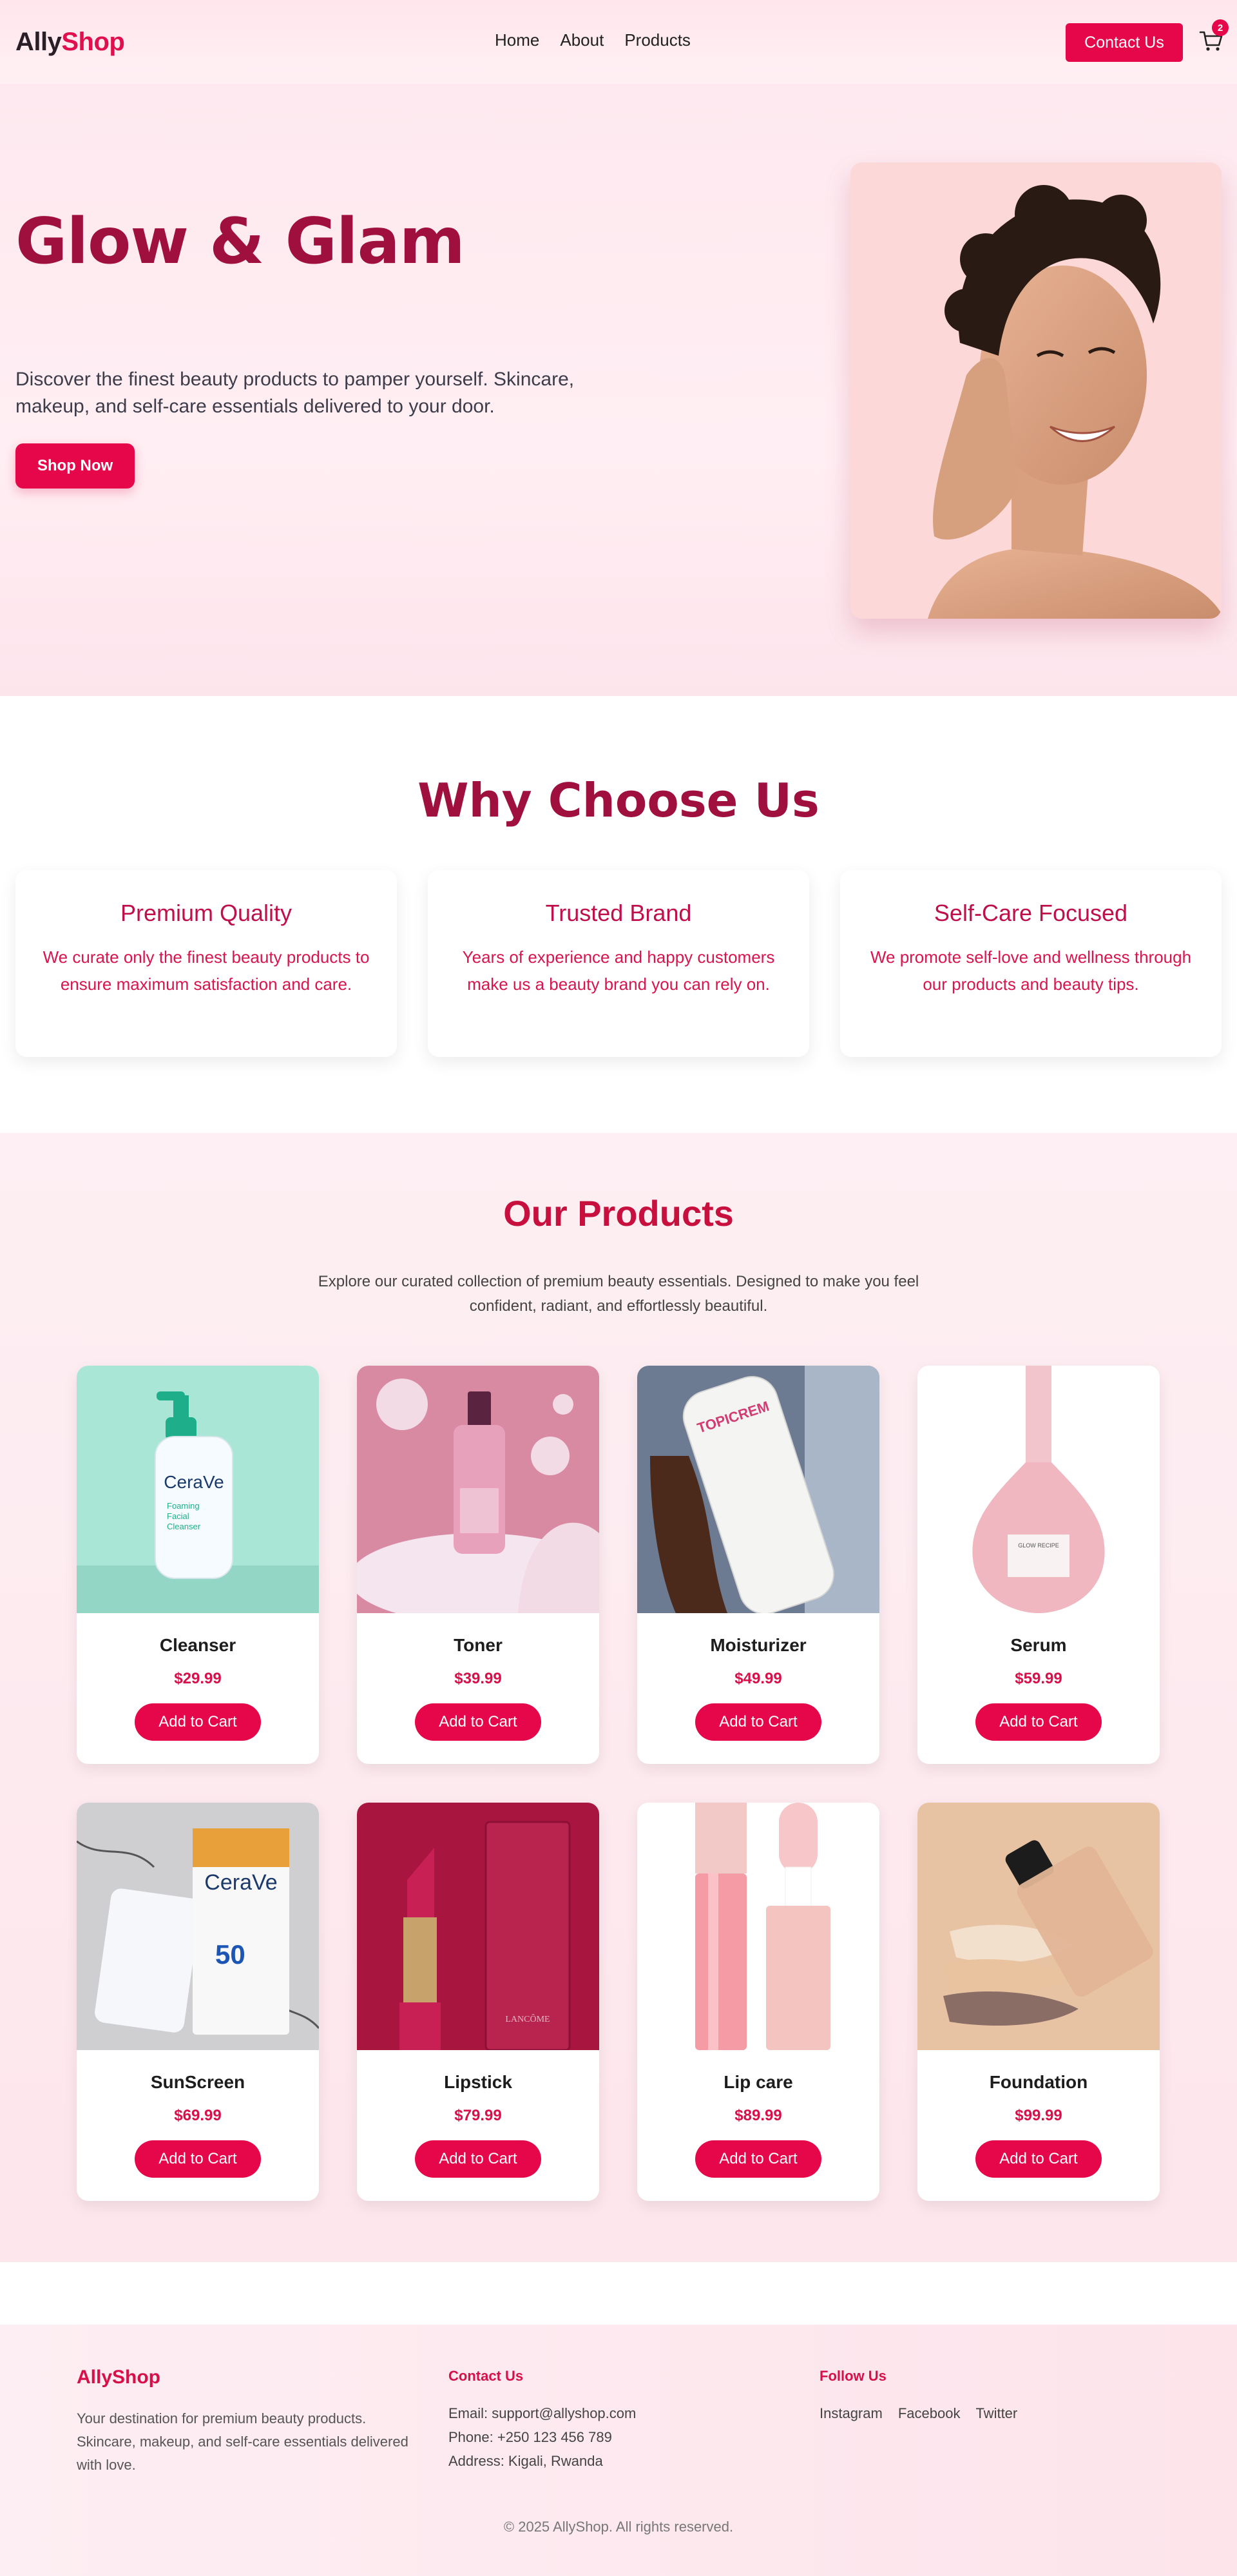 This screenshot has height=2576, width=1237. I want to click on product-image-lipstick: LANCÔME, so click(478, 1926).